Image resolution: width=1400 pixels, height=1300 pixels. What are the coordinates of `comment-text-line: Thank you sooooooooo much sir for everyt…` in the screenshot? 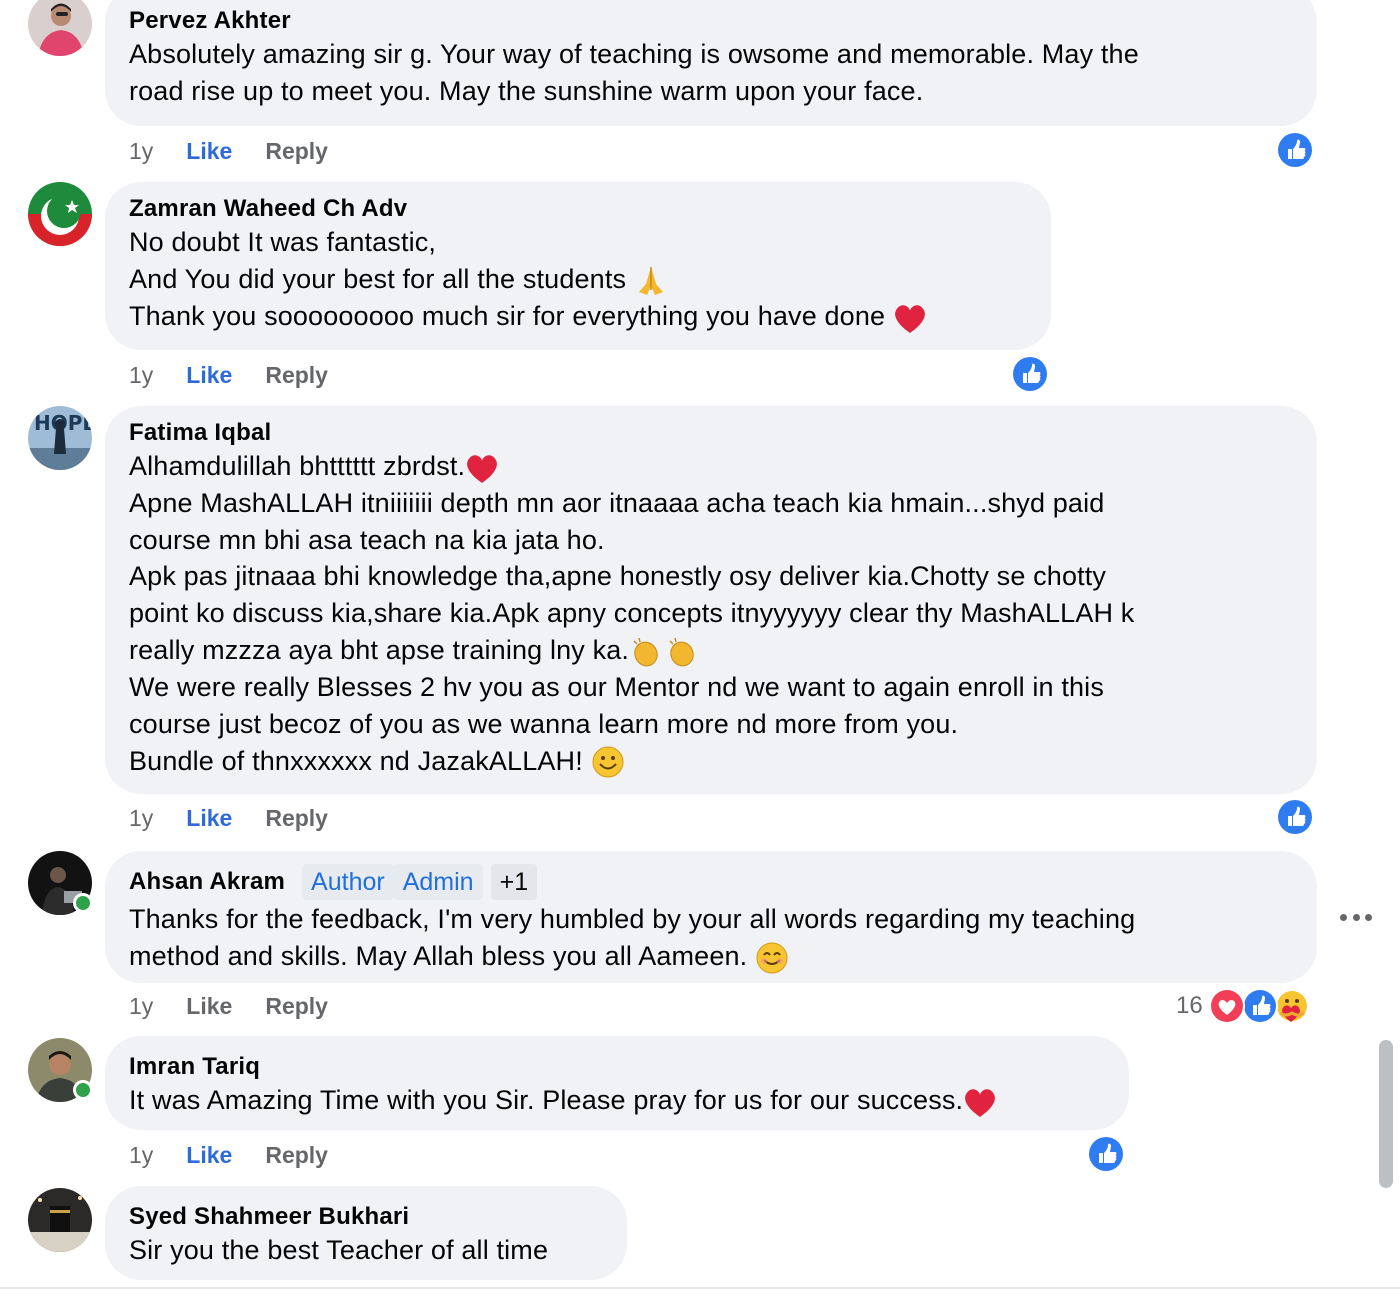 It's located at (578, 316).